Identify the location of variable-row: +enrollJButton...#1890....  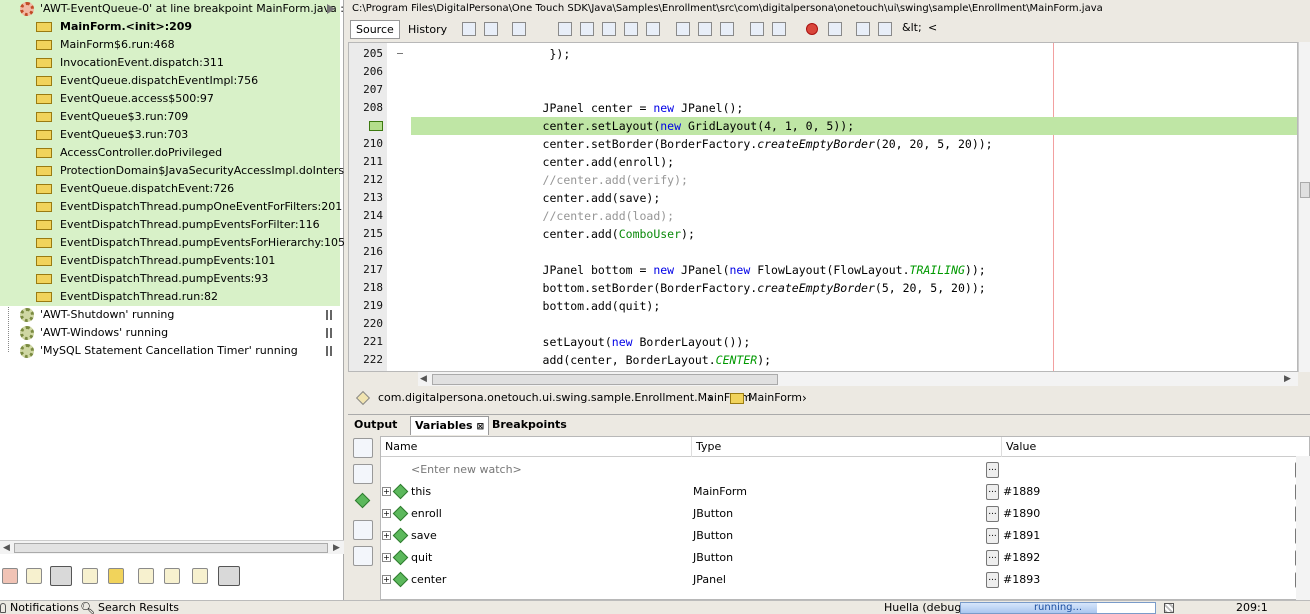
(845, 514).